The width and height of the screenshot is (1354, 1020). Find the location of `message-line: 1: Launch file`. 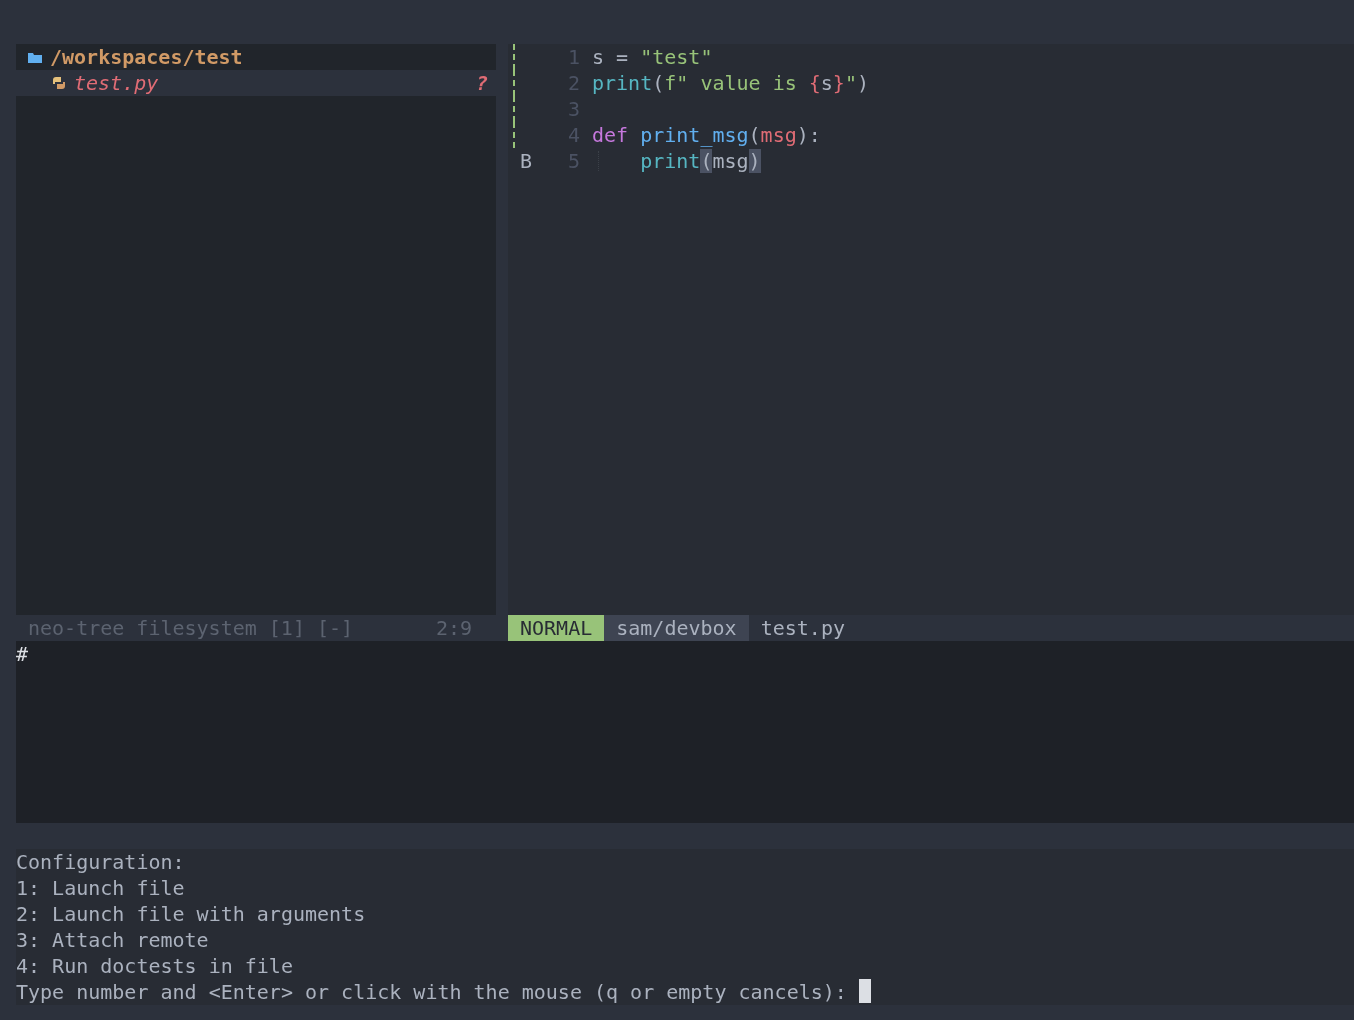

message-line: 1: Launch file is located at coordinates (100, 888).